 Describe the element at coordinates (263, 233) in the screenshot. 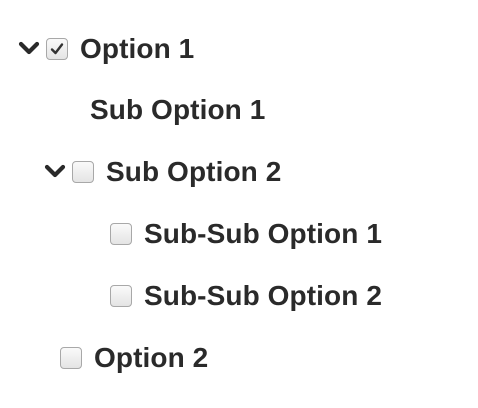

I see `sub-sub-option-1-label: Sub-Sub Option 1` at that location.